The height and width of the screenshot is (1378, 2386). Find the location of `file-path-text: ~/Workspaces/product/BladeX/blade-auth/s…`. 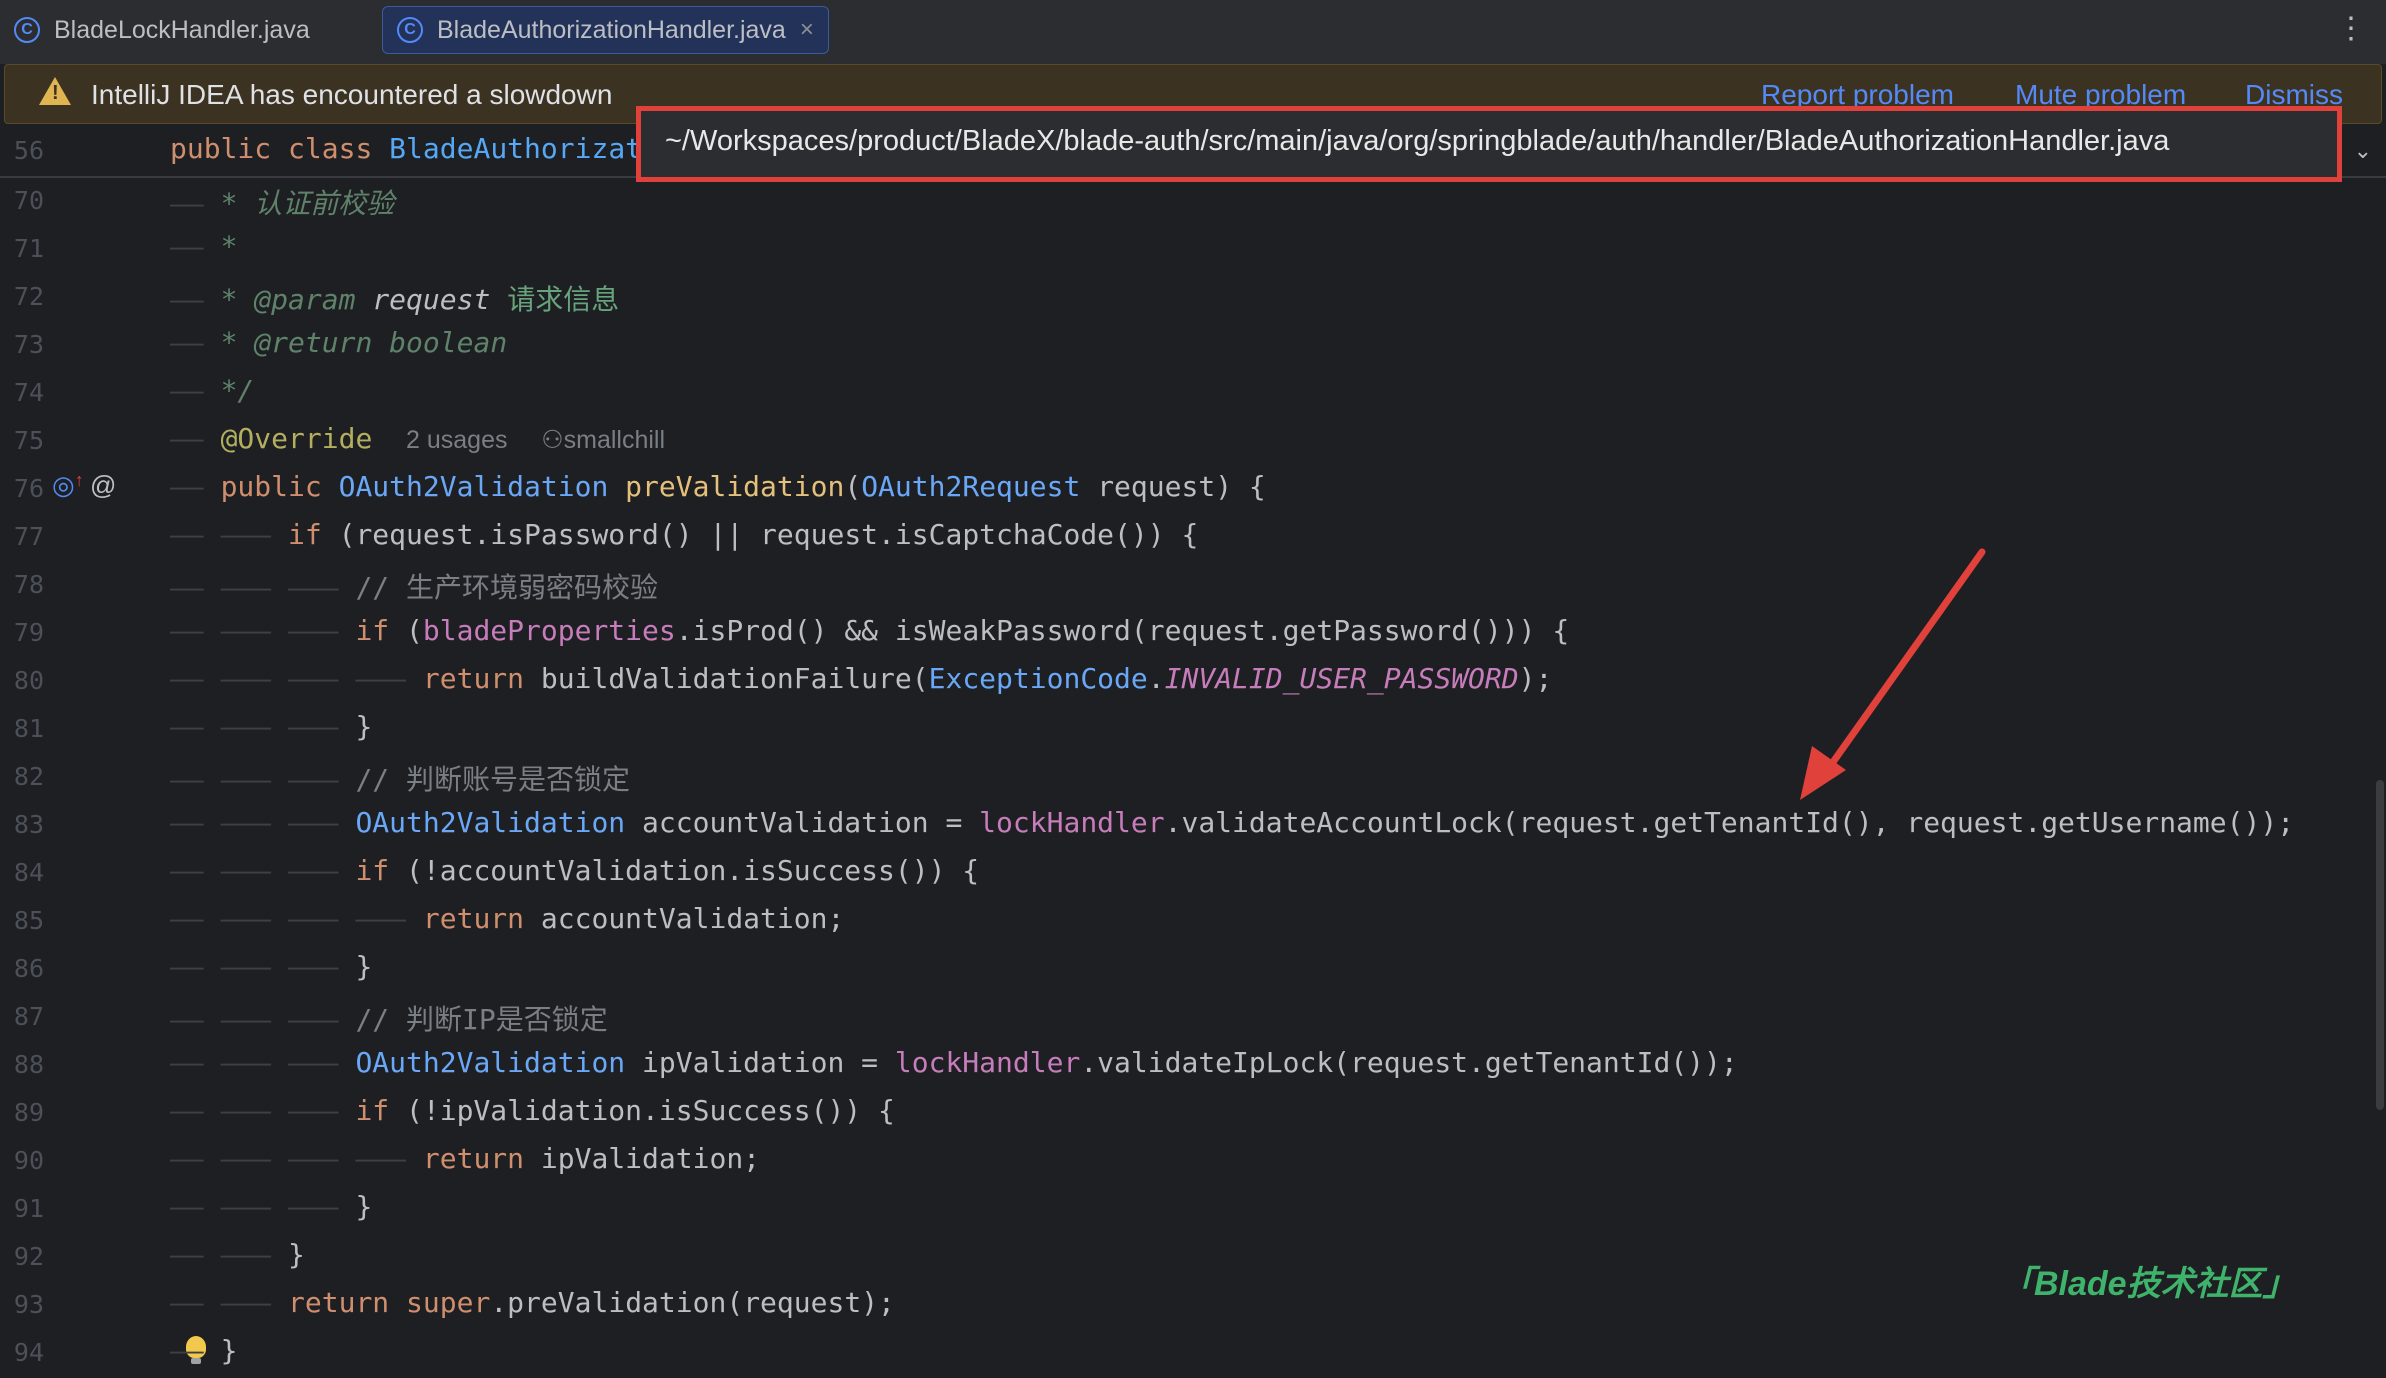

file-path-text: ~/Workspaces/product/BladeX/blade-auth/s… is located at coordinates (1417, 141).